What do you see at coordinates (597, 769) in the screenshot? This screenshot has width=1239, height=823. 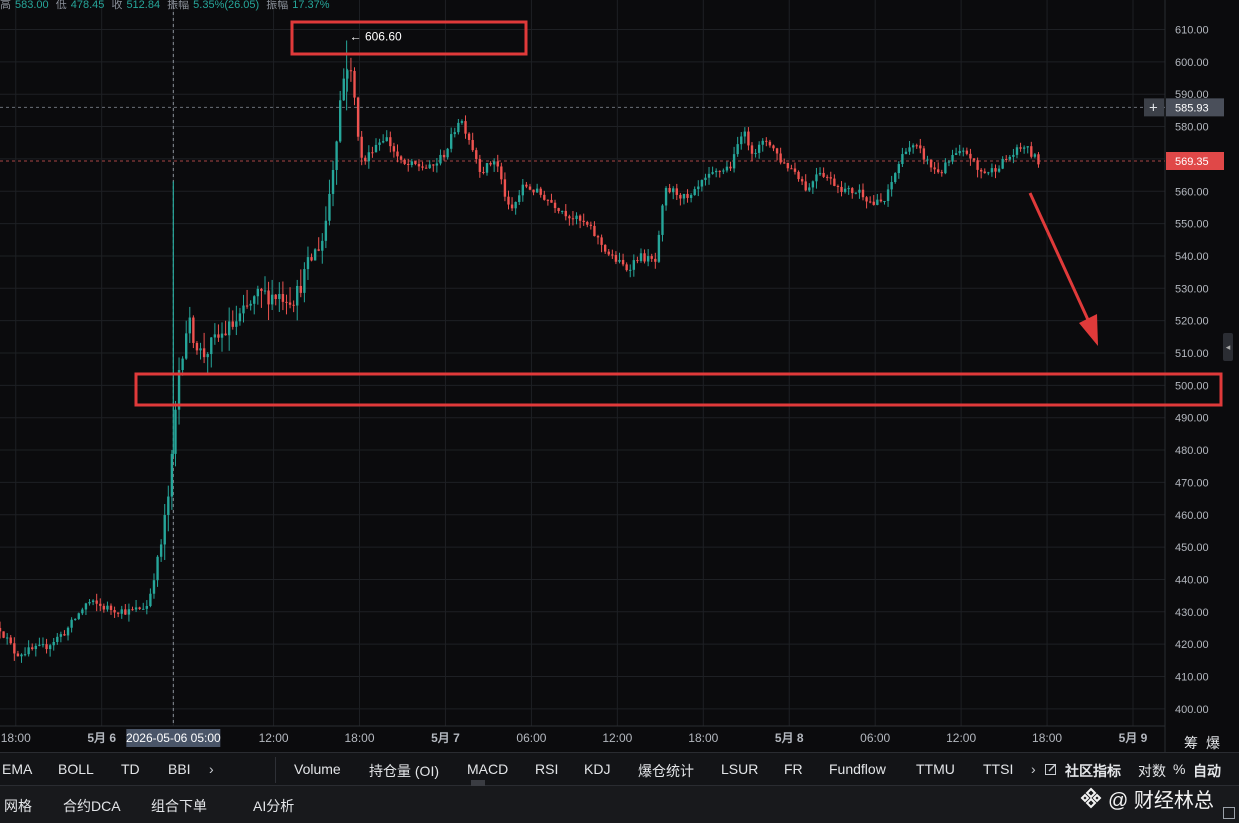 I see `indicator-kdj: KDJ` at bounding box center [597, 769].